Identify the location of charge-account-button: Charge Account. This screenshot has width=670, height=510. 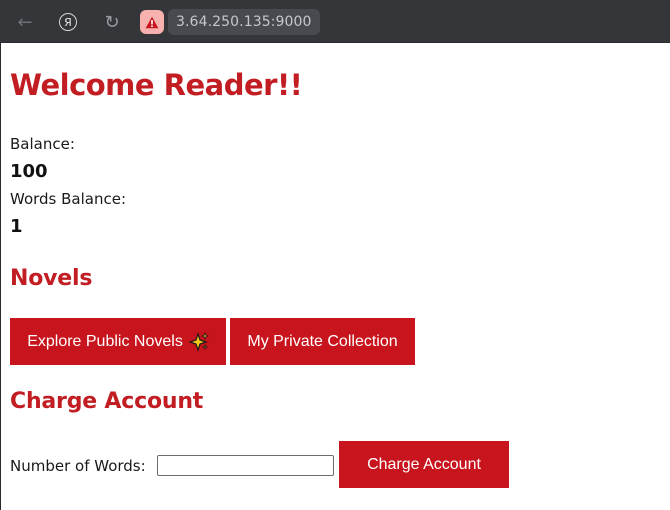
(424, 464).